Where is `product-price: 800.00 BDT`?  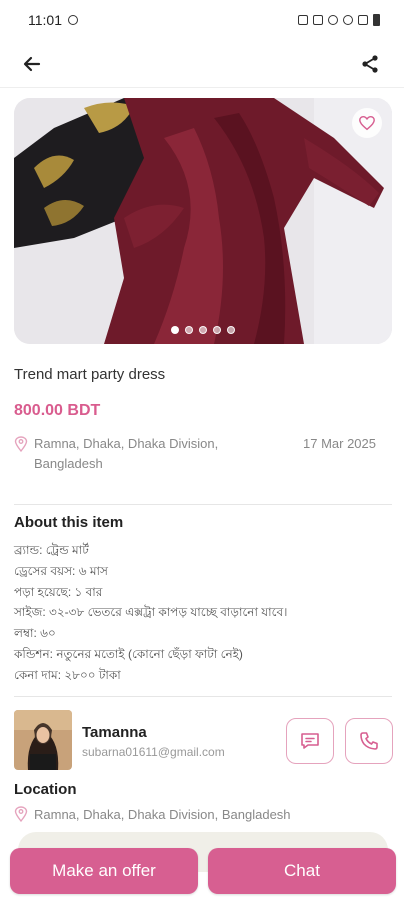 product-price: 800.00 BDT is located at coordinates (57, 410).